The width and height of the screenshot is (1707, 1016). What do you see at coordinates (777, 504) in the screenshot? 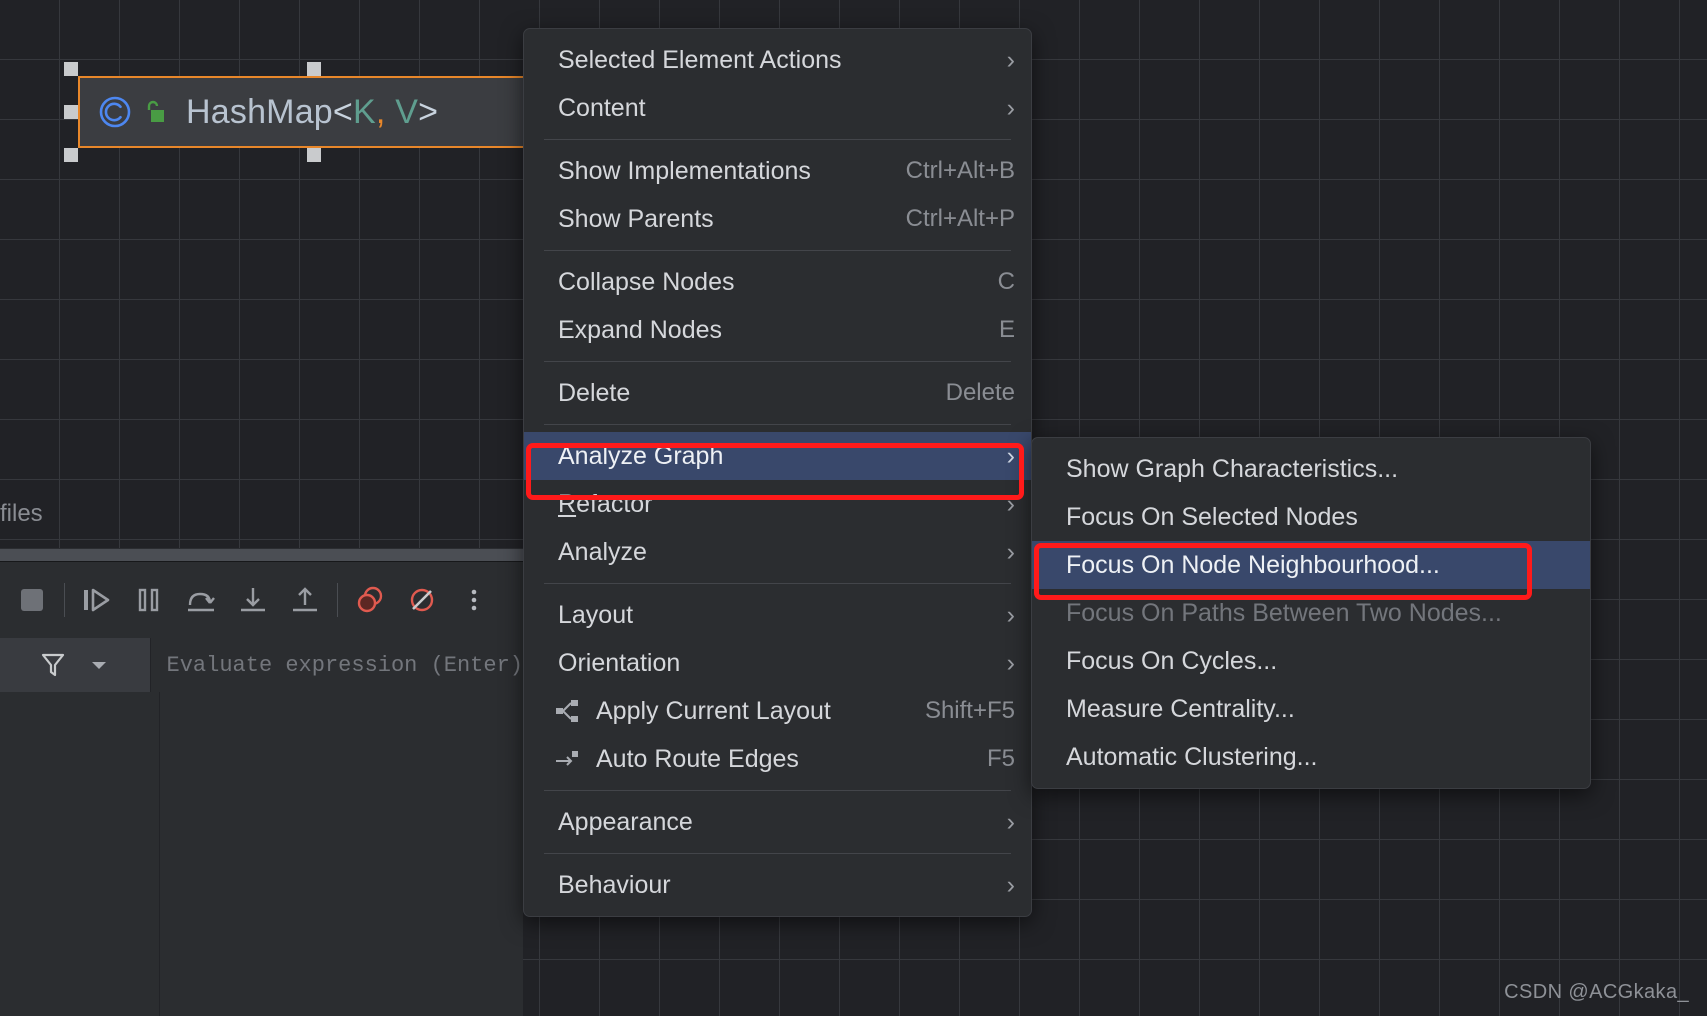
I see `context-menu-item-refactor: Refactor ›` at bounding box center [777, 504].